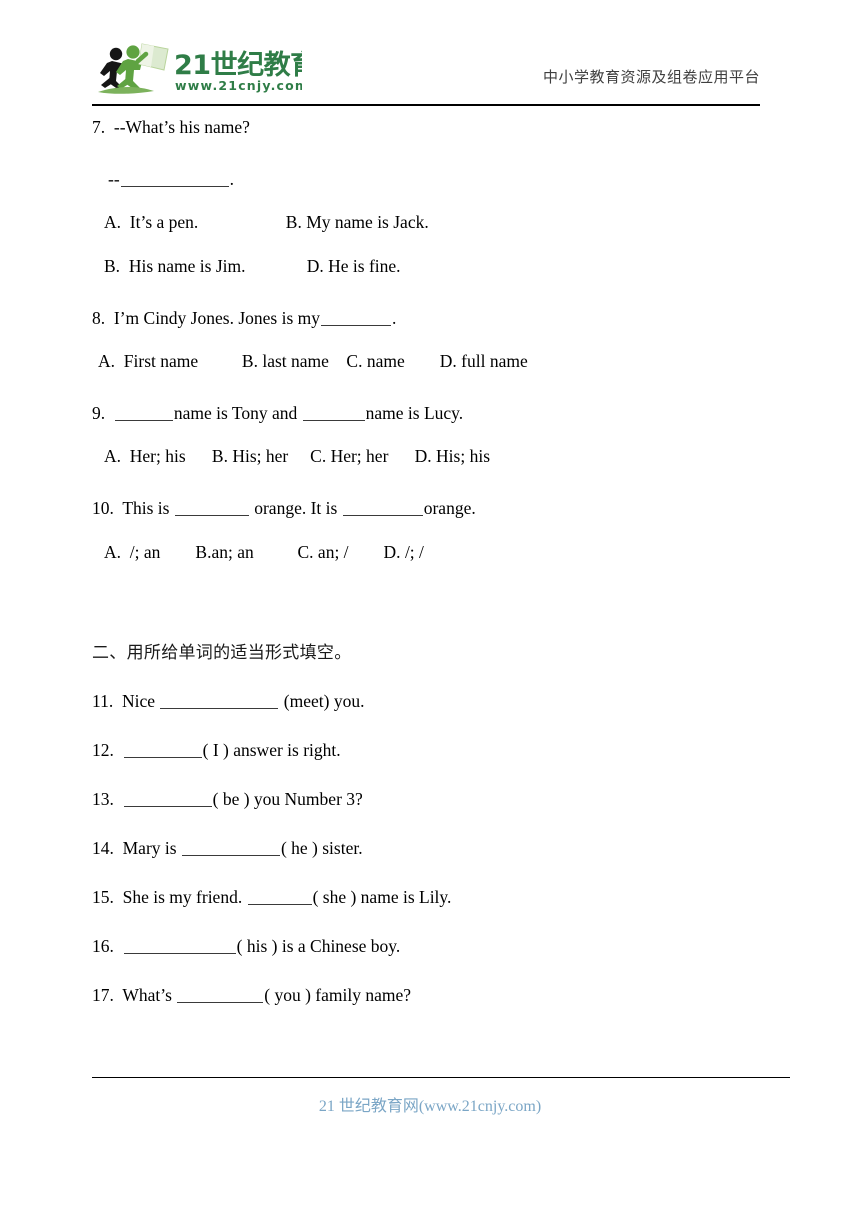 The image size is (860, 1215). I want to click on question-8-blank, so click(356, 317).